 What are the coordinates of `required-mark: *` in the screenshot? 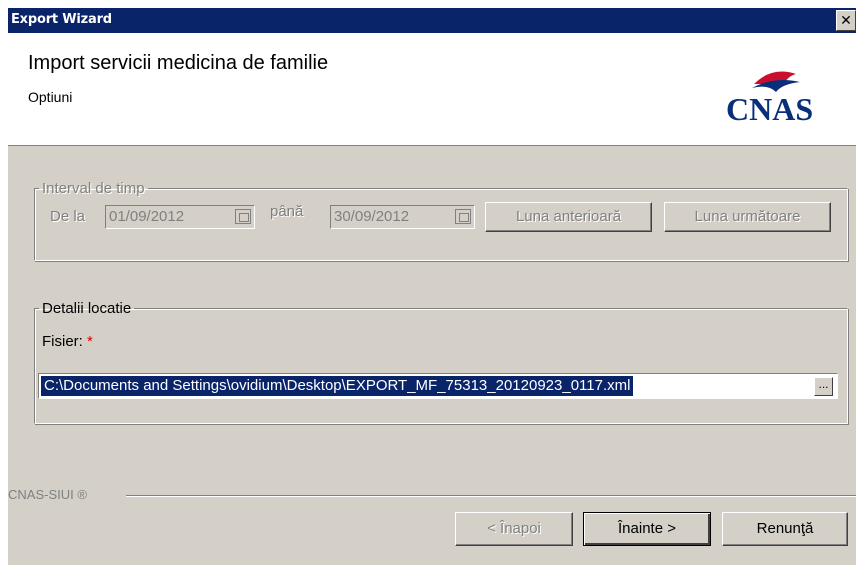 It's located at (90, 341).